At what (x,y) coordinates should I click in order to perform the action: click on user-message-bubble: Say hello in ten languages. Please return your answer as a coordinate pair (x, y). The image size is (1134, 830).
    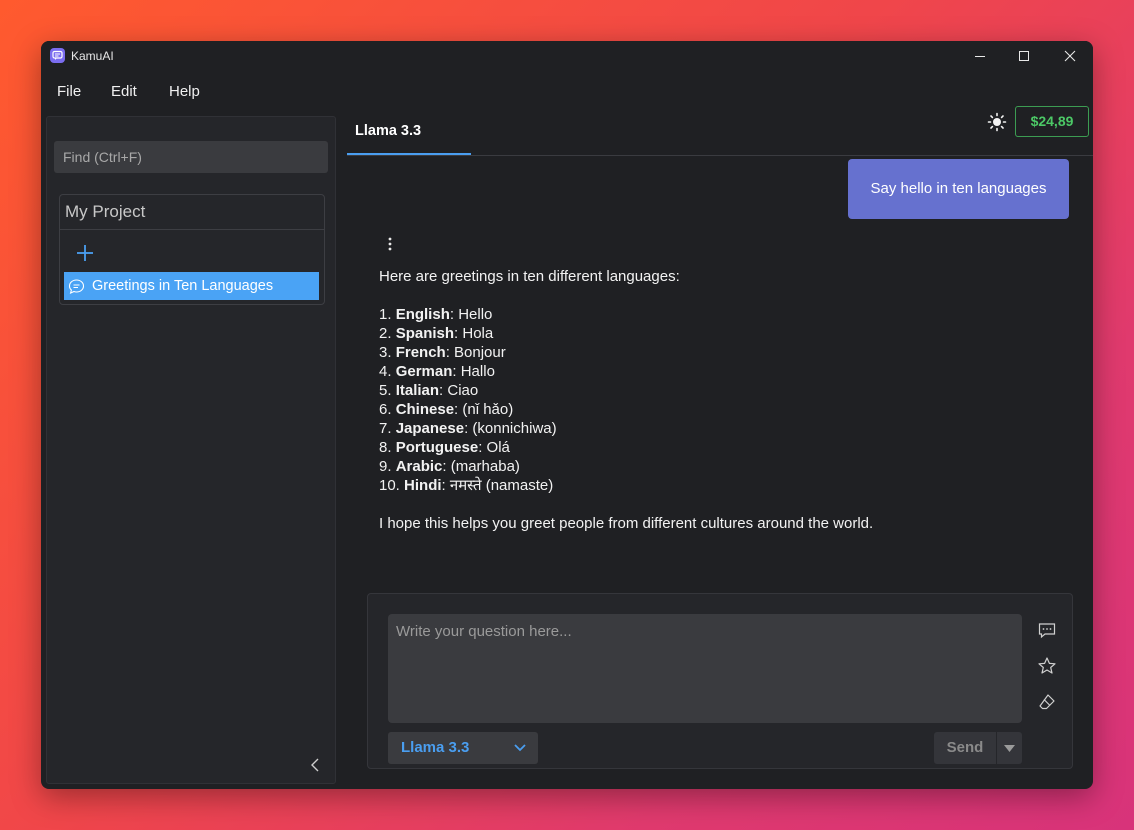
    Looking at the image, I should click on (958, 189).